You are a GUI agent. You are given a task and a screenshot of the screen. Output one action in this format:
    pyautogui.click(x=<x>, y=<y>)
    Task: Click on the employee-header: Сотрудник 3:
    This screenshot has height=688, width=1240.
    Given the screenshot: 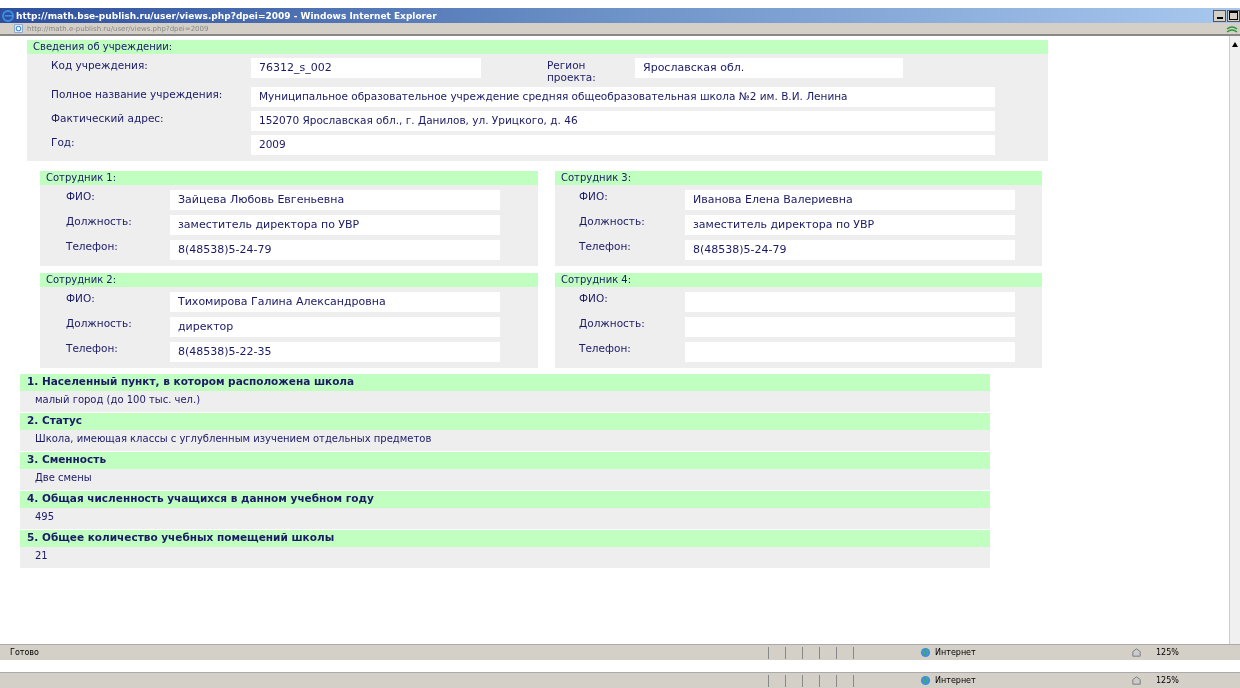 What is the action you would take?
    pyautogui.click(x=798, y=178)
    